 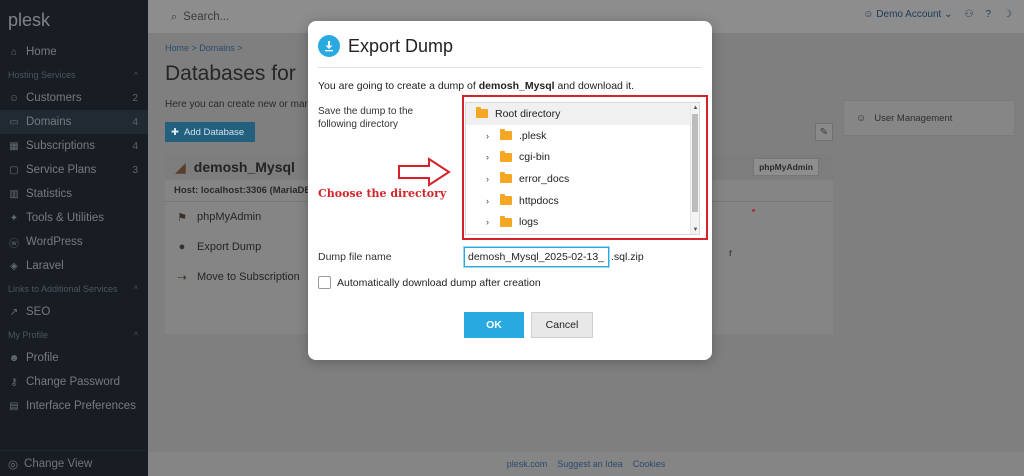 What do you see at coordinates (582, 136) in the screenshot?
I see `tree-item-plesk: › .plesk` at bounding box center [582, 136].